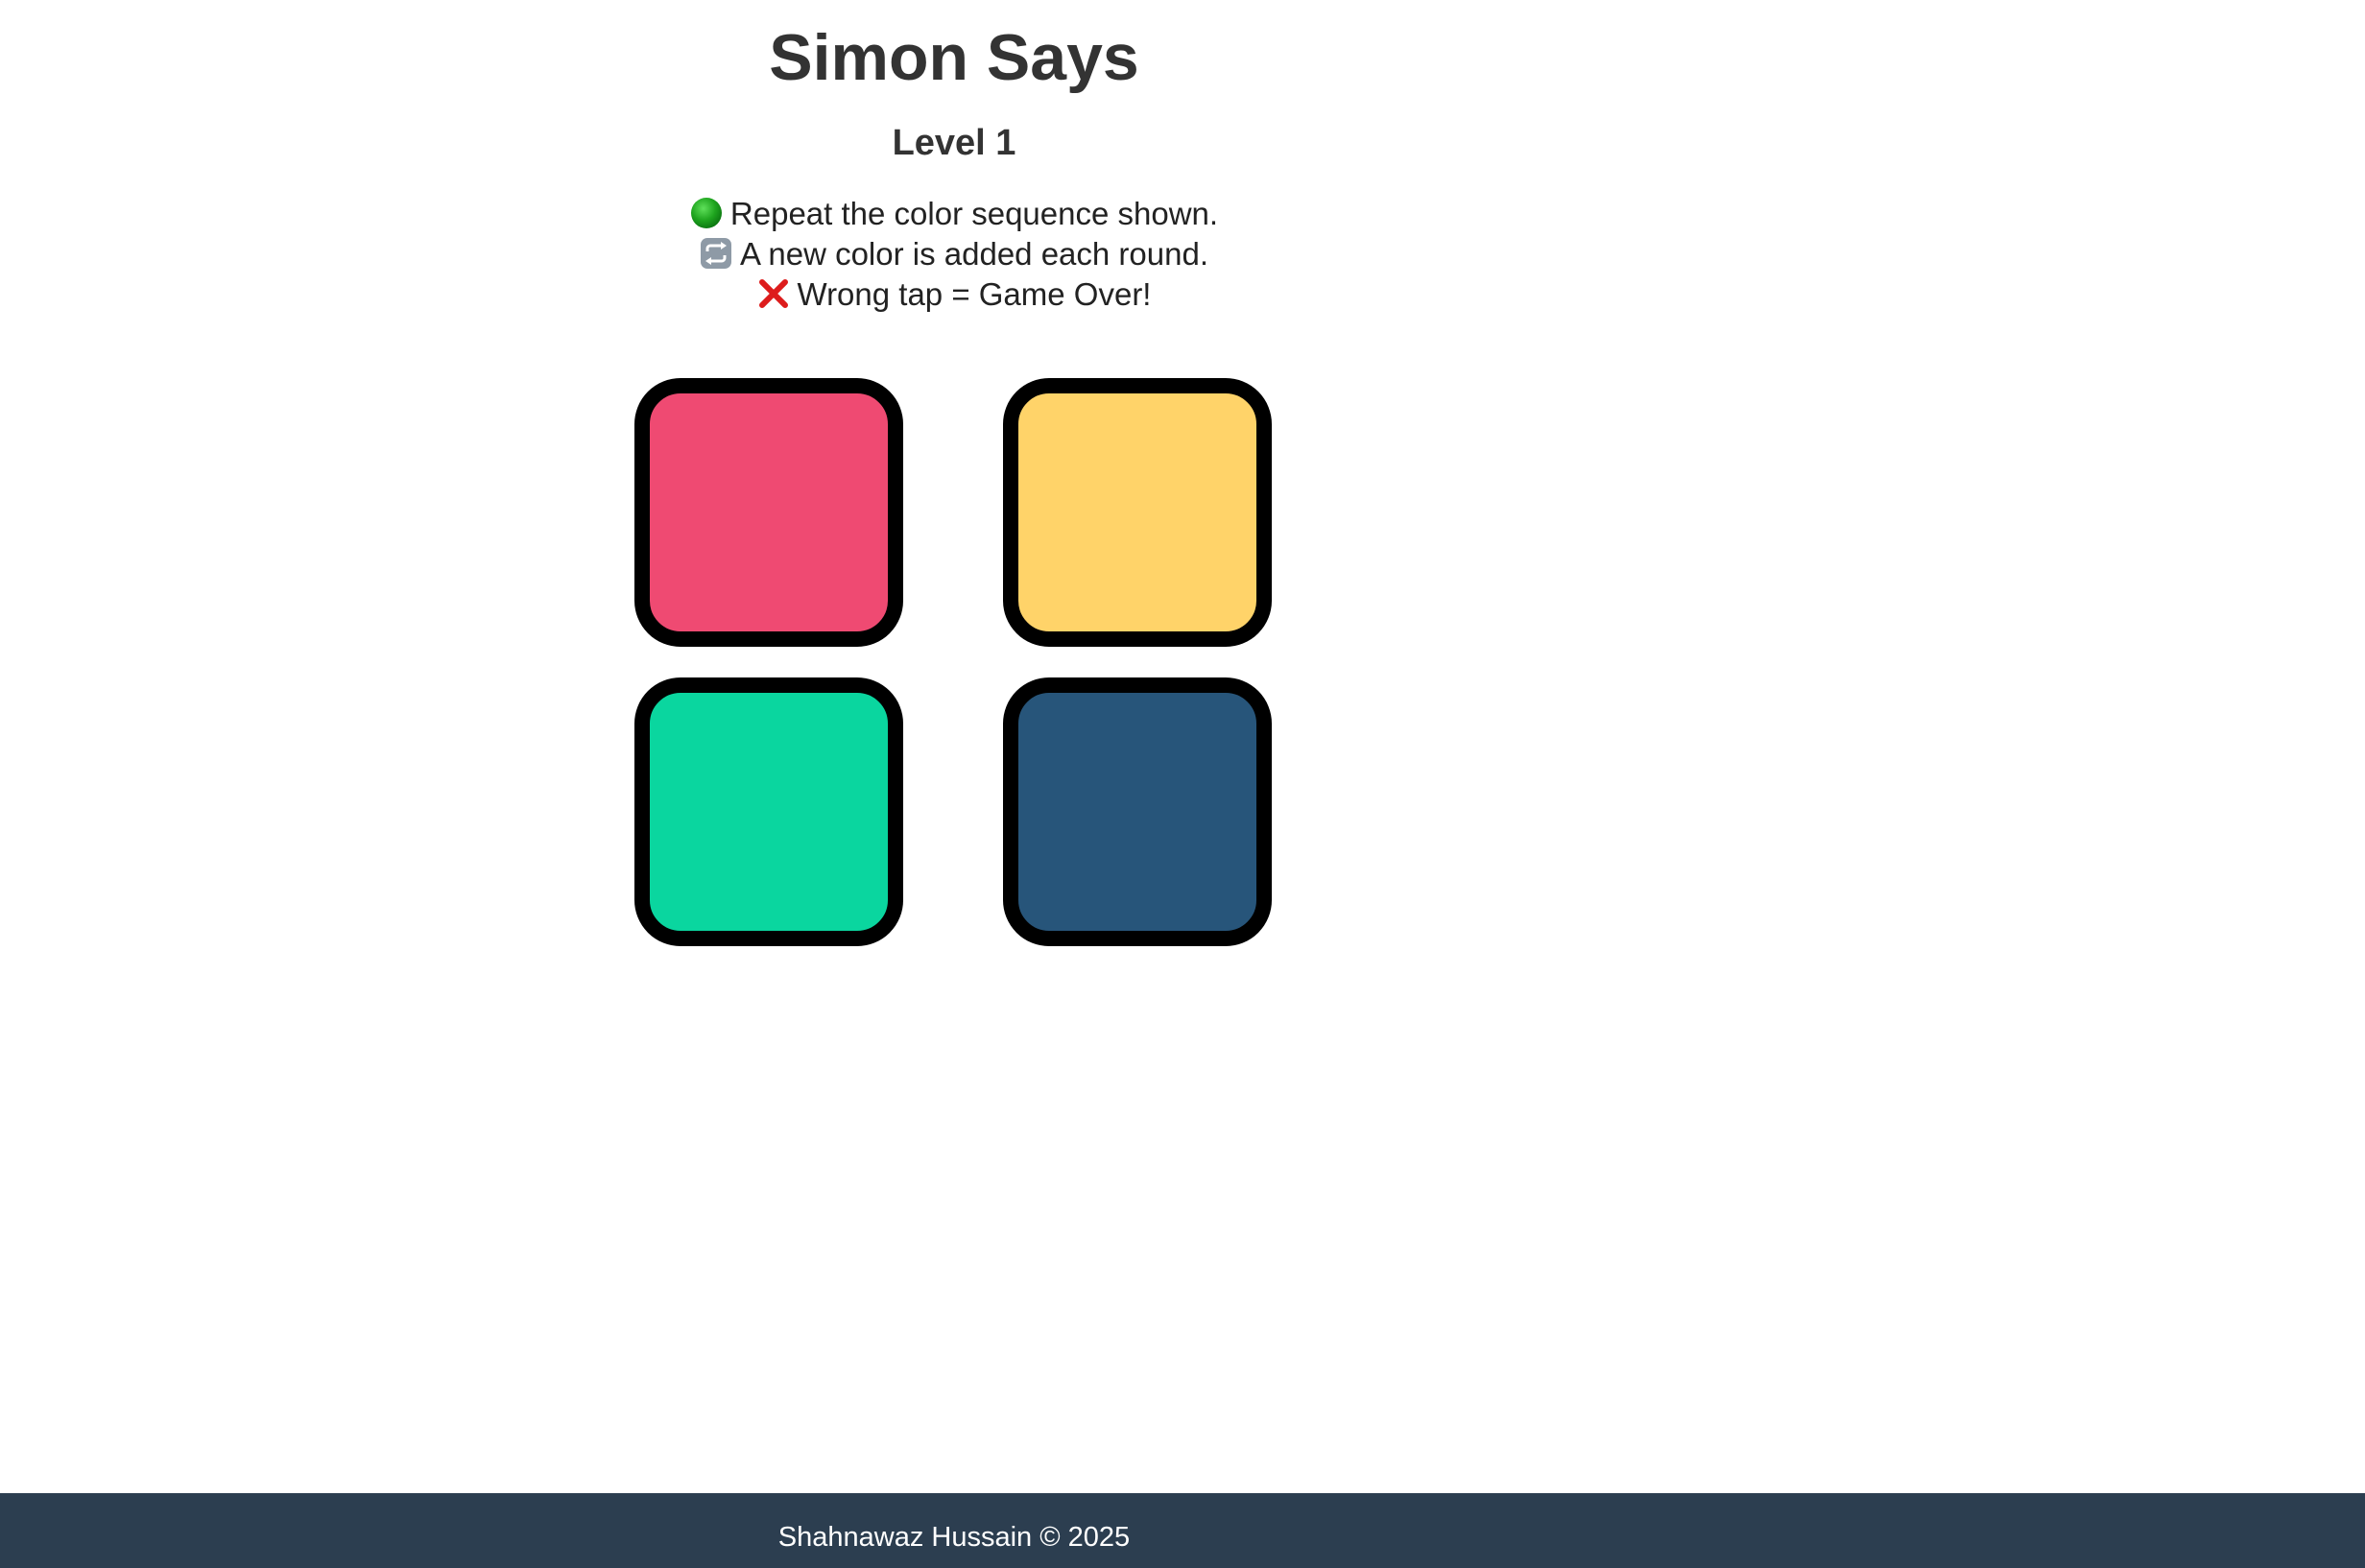  I want to click on footer-copyright: Shahnawaz Hussain © 2025, so click(954, 1537).